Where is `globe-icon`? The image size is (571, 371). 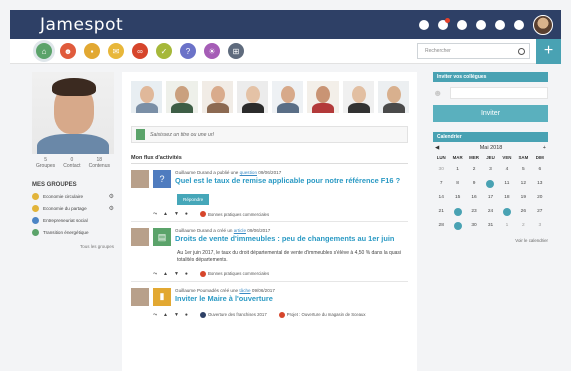
globe-icon is located at coordinates (424, 24).